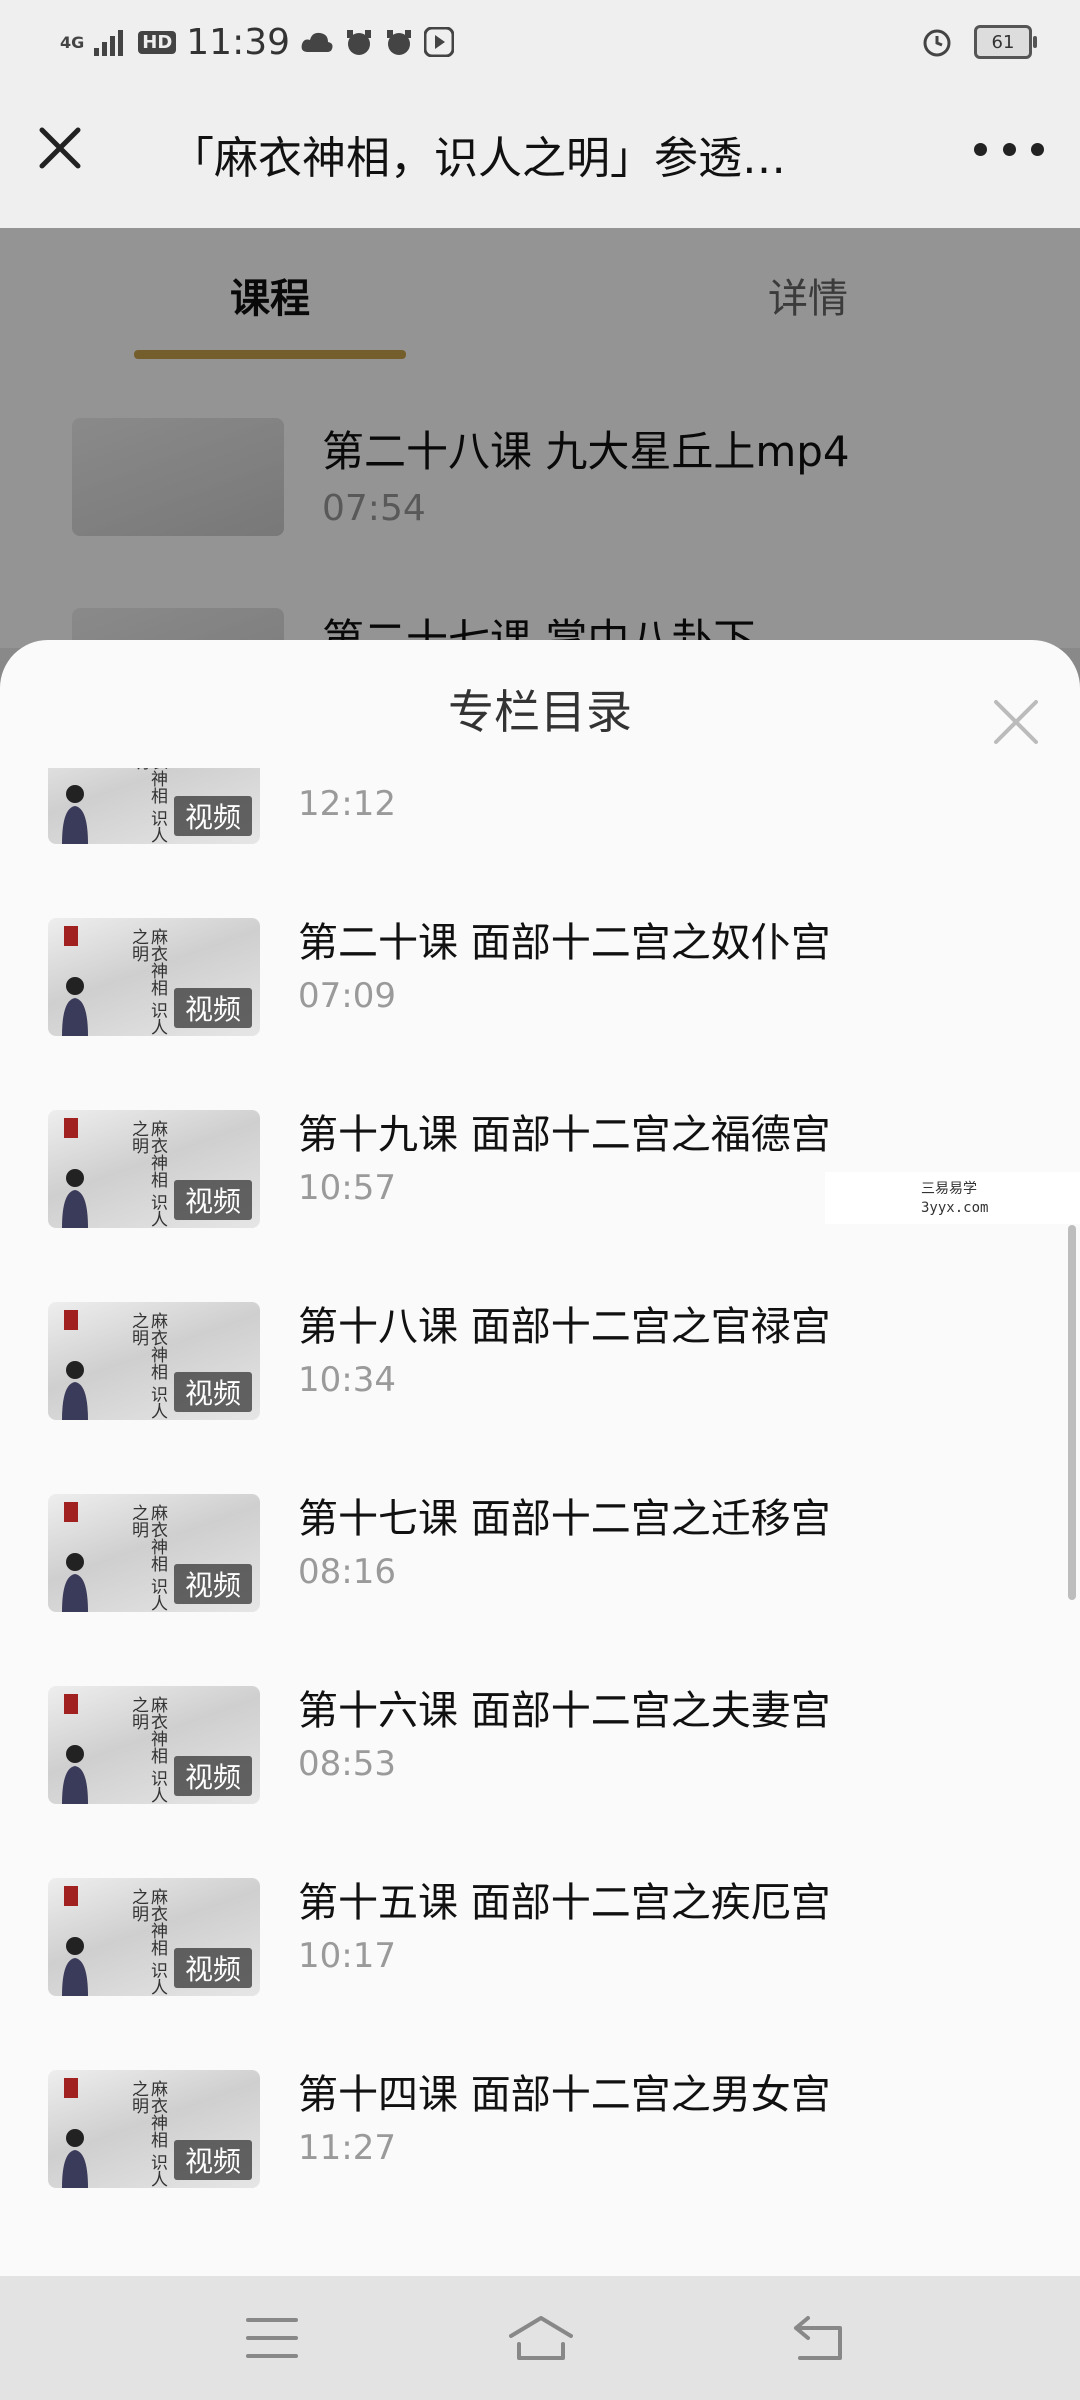  Describe the element at coordinates (949, 1189) in the screenshot. I see `watermark-name: 三易易学` at that location.